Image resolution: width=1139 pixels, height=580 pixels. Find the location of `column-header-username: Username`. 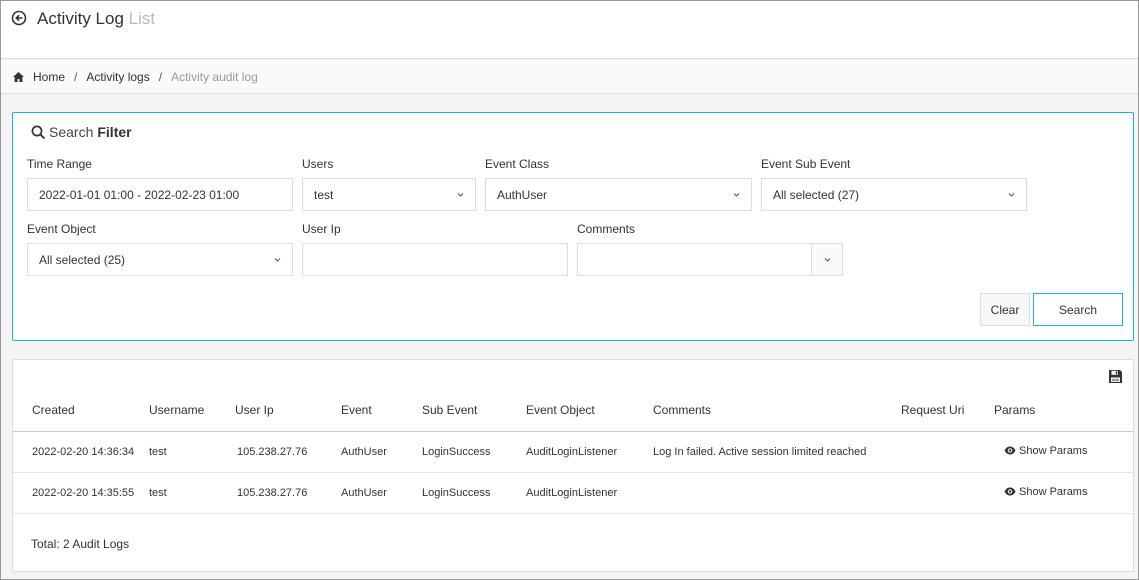

column-header-username: Username is located at coordinates (192, 411).